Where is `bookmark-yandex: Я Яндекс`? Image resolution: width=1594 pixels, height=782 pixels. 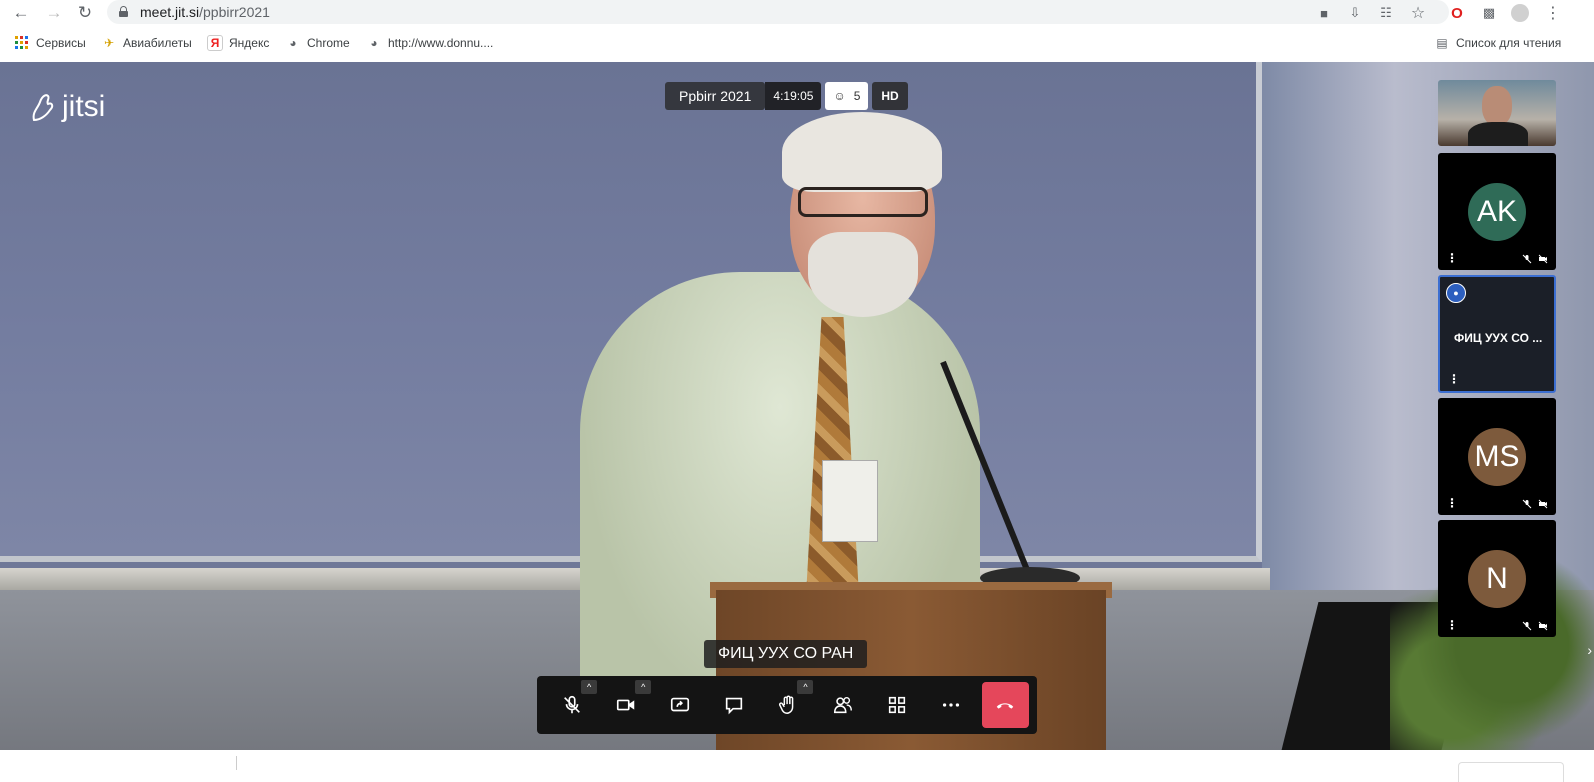 bookmark-yandex: Я Яндекс is located at coordinates (238, 43).